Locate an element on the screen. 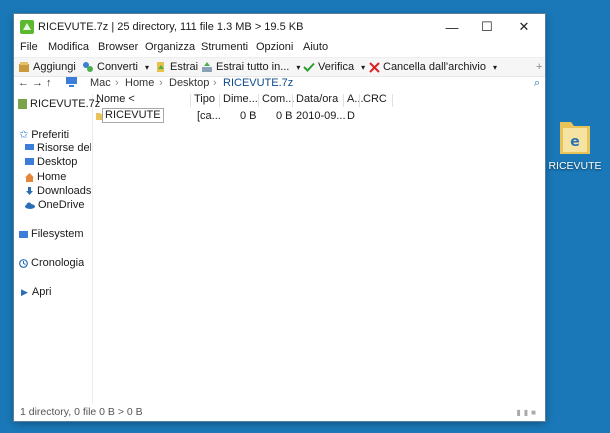 Image resolution: width=610 pixels, height=433 pixels. close-button: ✕ is located at coordinates (524, 27).